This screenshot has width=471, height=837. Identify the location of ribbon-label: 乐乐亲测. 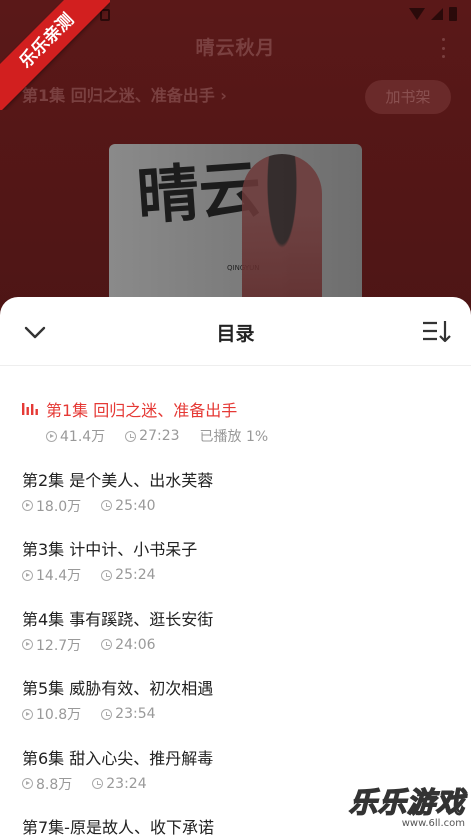
(55, 55).